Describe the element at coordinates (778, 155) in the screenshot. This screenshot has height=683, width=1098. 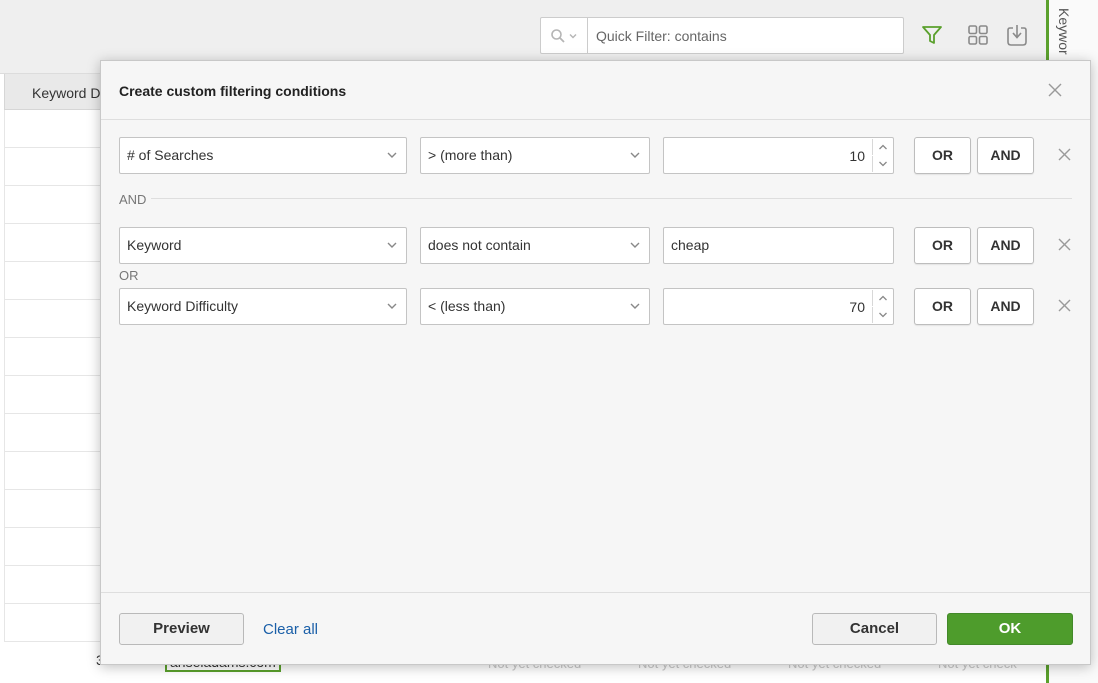
I see `value-stepper: 10` at that location.